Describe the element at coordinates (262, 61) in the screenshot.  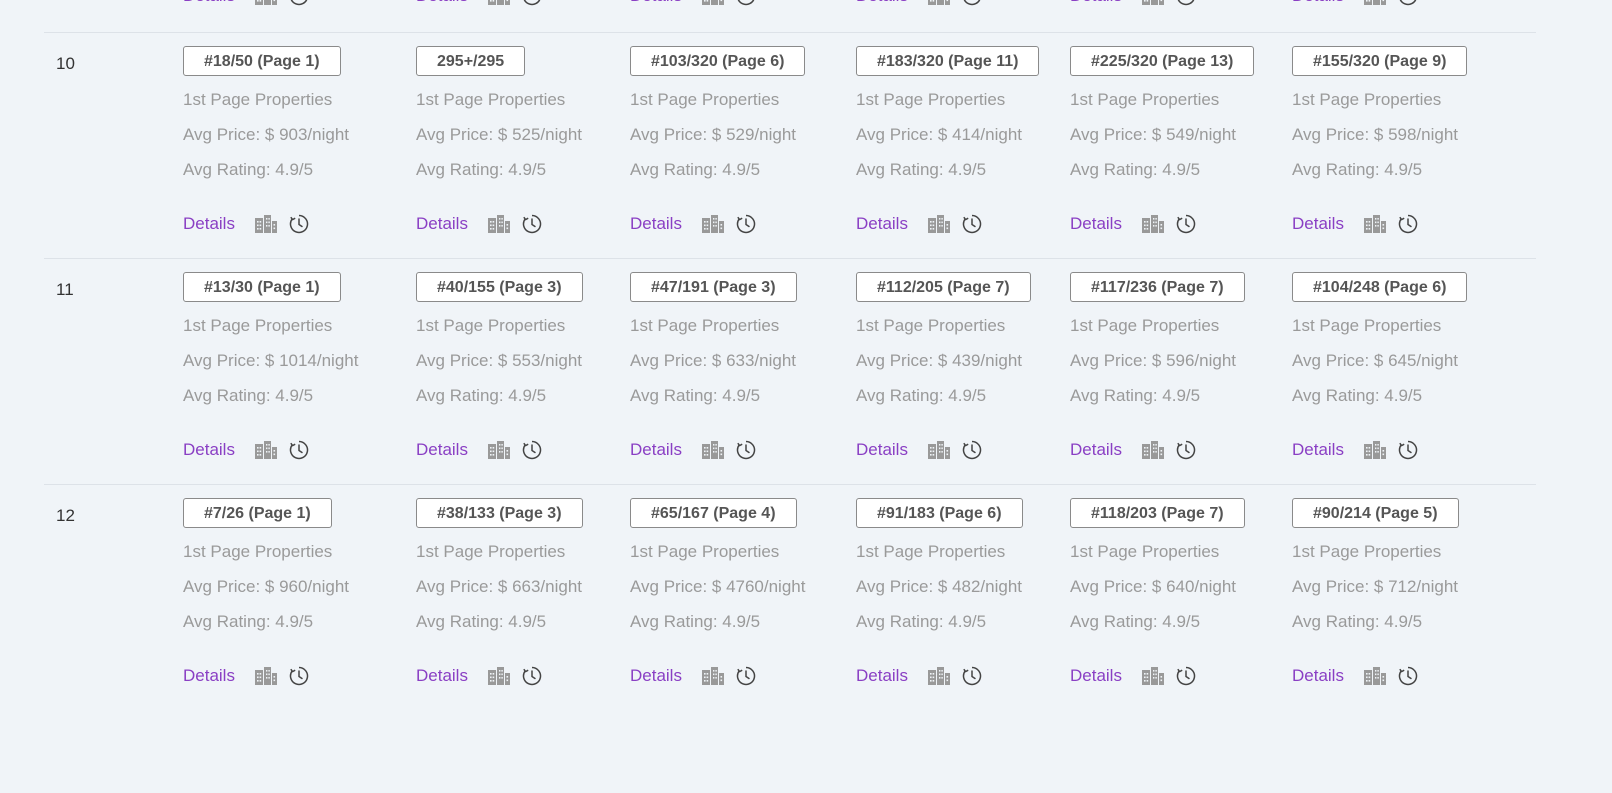
I see `rank-badge: #18/50 (Page 1)` at that location.